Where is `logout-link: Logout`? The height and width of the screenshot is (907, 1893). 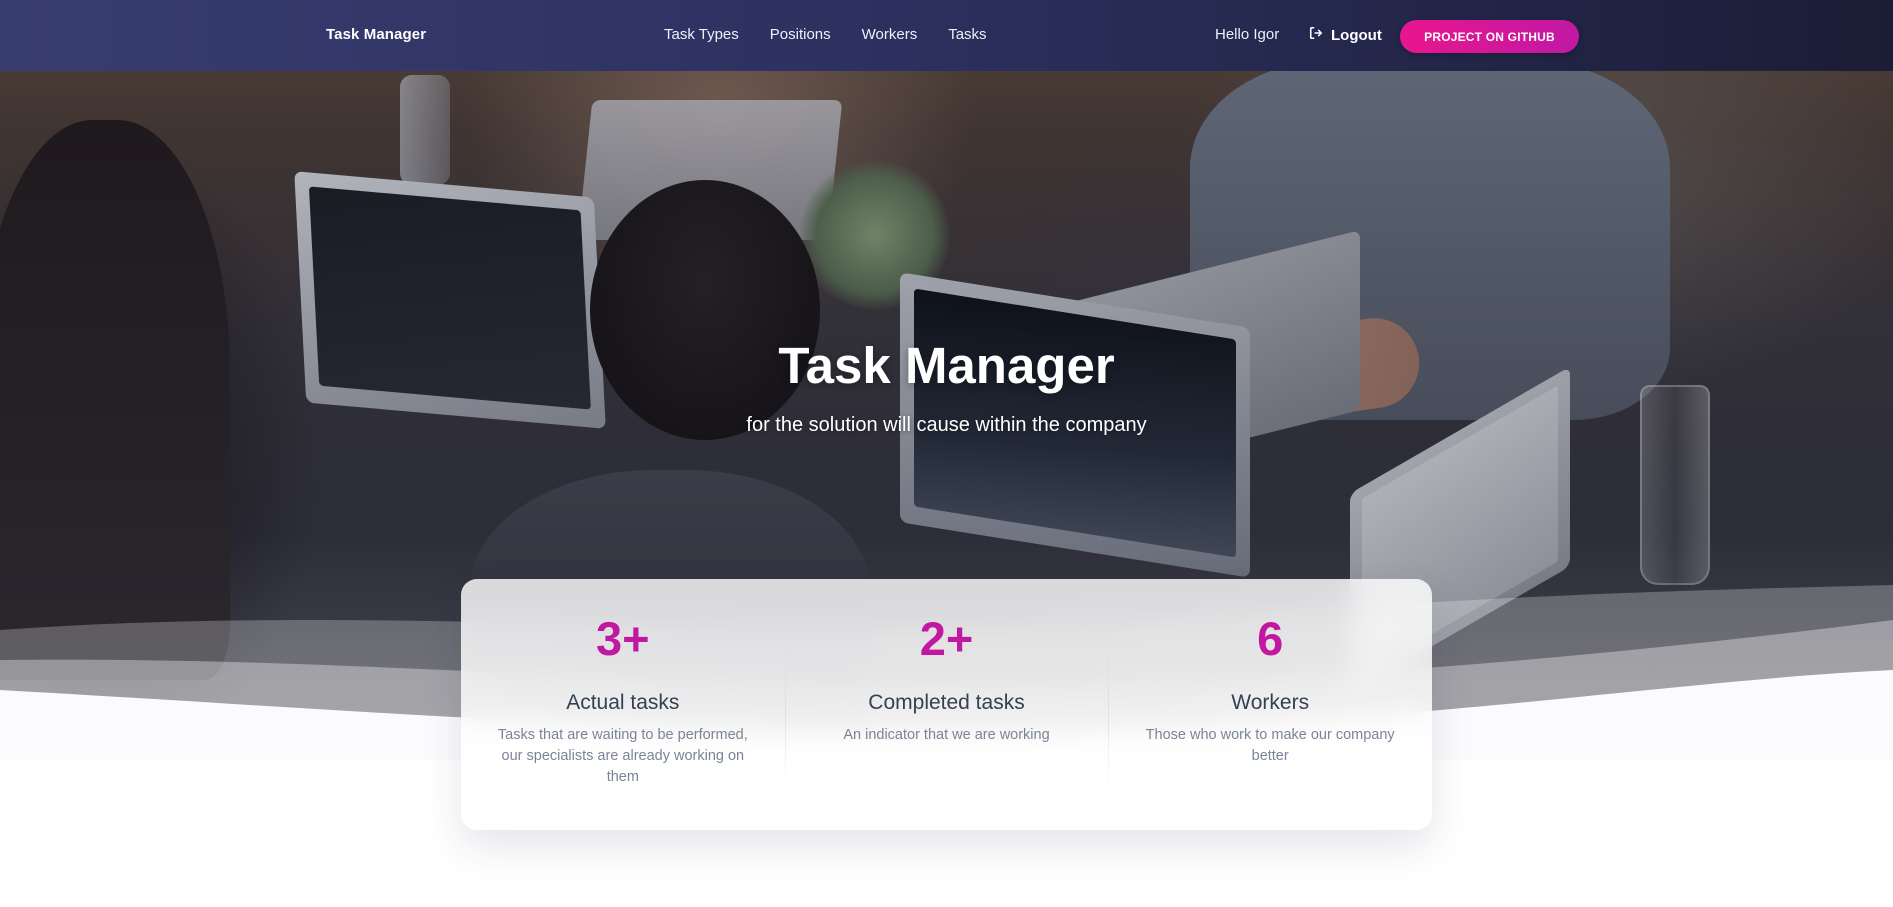
logout-link: Logout is located at coordinates (1345, 35).